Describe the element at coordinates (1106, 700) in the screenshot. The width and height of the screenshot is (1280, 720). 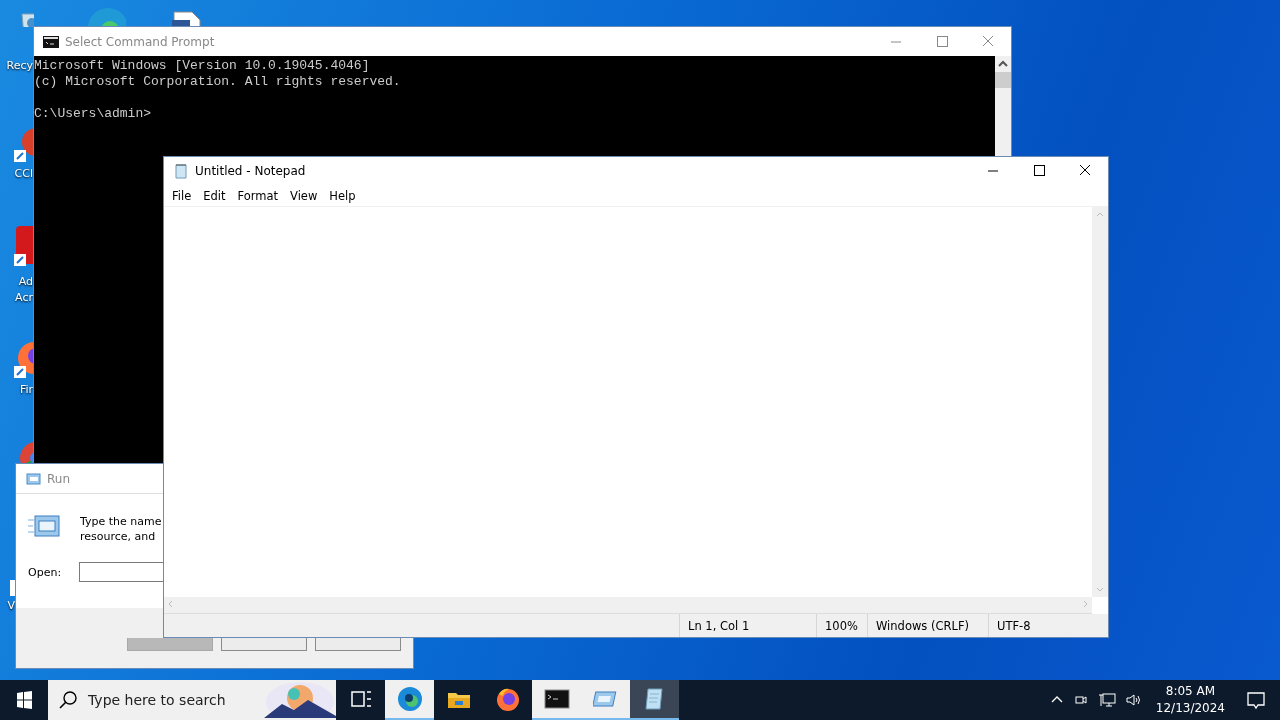
I see `network-icon` at that location.